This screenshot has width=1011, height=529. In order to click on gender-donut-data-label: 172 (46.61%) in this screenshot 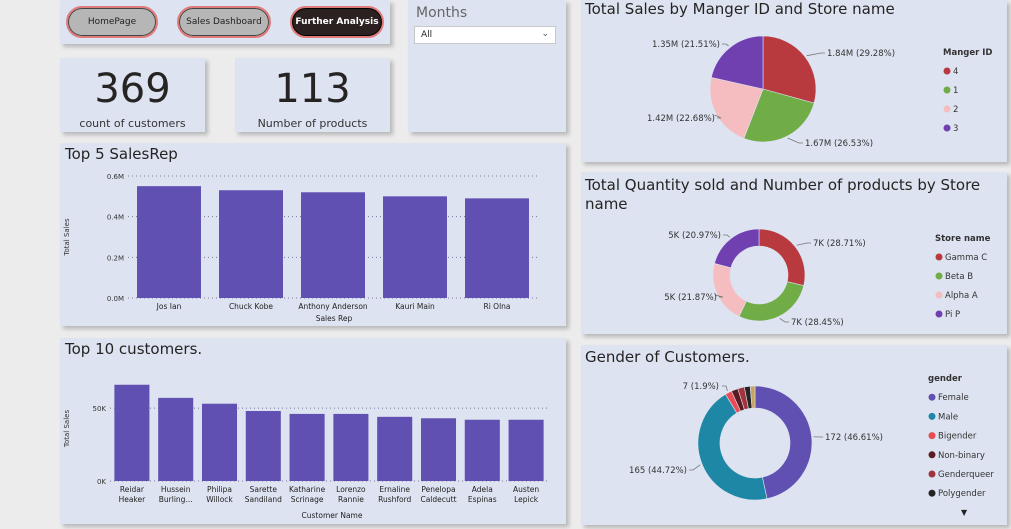, I will do `click(854, 438)`.